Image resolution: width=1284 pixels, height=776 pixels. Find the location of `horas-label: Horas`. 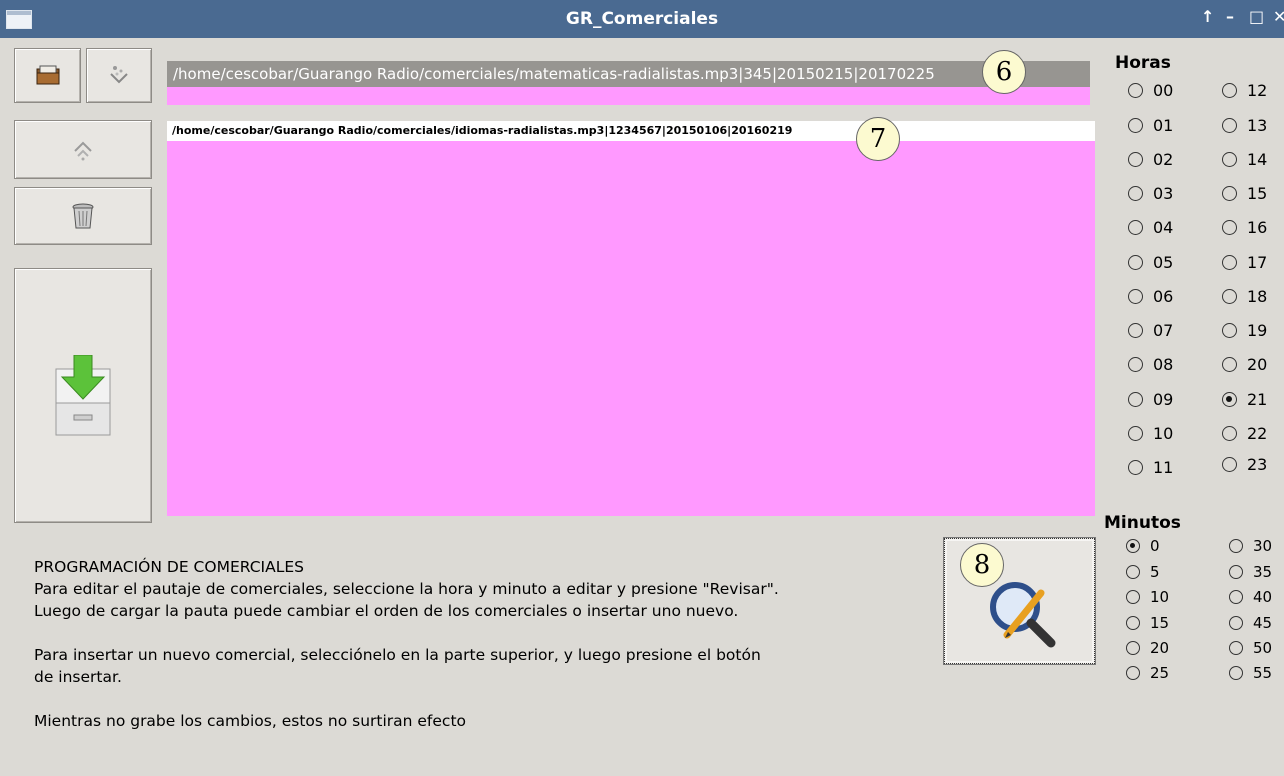

horas-label: Horas is located at coordinates (1143, 63).